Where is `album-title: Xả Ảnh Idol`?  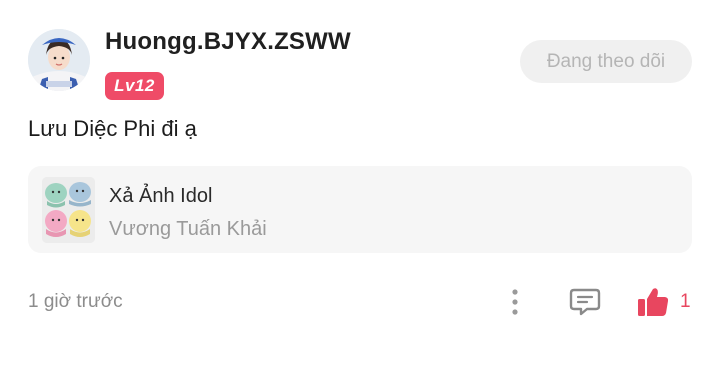
album-title: Xả Ảnh Idol is located at coordinates (161, 196).